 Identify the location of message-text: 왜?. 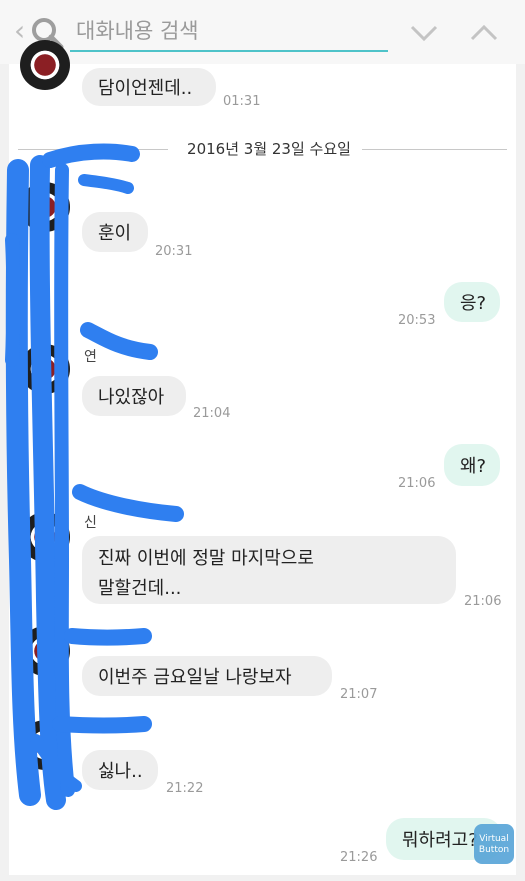
(473, 466).